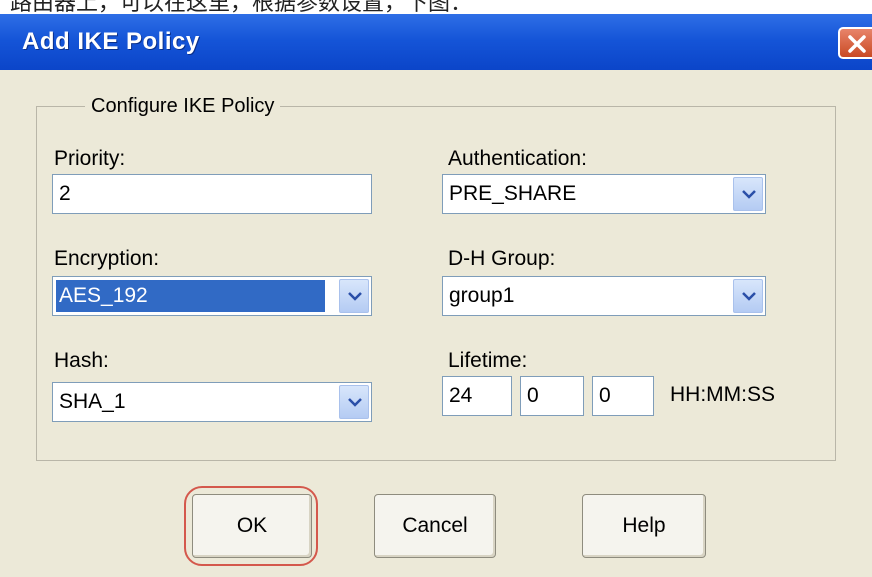  I want to click on authentication-label: Authentication:, so click(517, 158).